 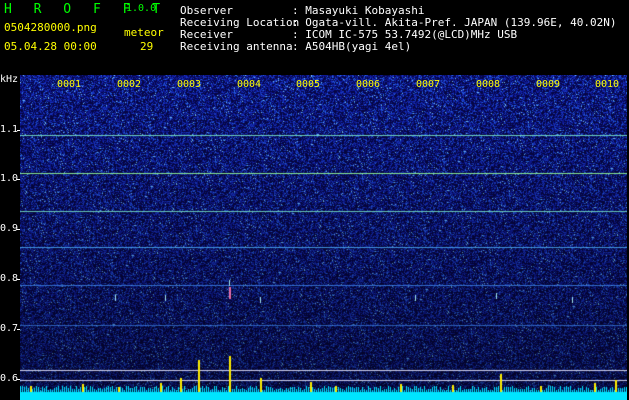 I want to click on minute-marker: 0001, so click(x=69, y=84).